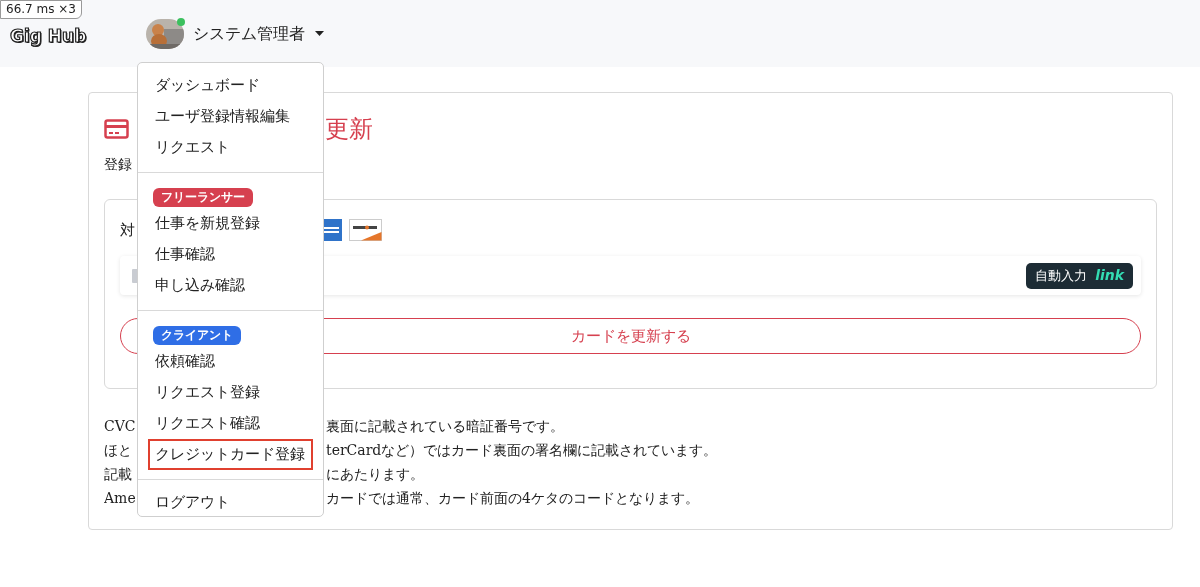 This screenshot has width=1200, height=587. What do you see at coordinates (118, 164) in the screenshot?
I see `subtitle: 登録` at bounding box center [118, 164].